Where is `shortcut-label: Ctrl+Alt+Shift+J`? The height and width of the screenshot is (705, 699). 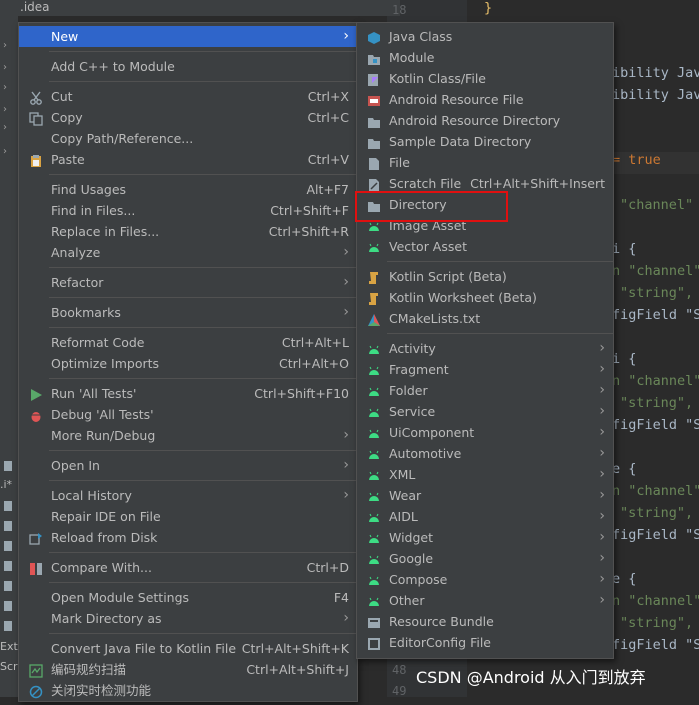
shortcut-label: Ctrl+Alt+Shift+J is located at coordinates (297, 669).